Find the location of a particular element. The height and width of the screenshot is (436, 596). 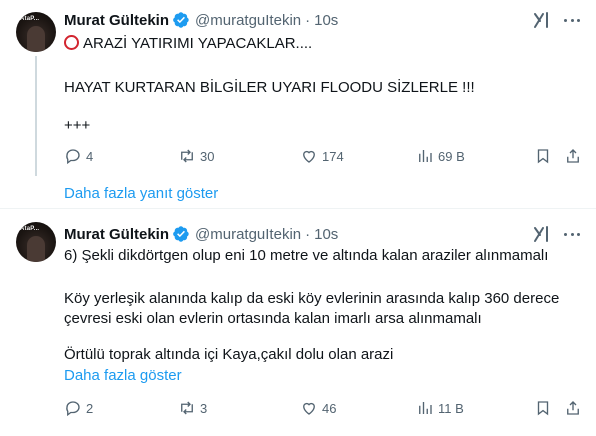

views-count: 11 B is located at coordinates (451, 408).